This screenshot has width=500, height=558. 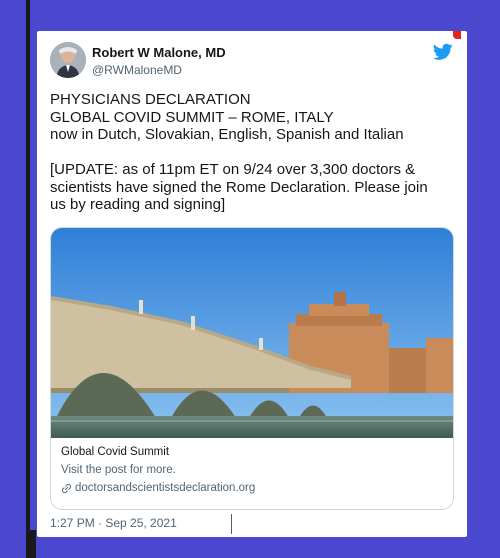 I want to click on tweet-line: us by reading and signing], so click(x=138, y=204).